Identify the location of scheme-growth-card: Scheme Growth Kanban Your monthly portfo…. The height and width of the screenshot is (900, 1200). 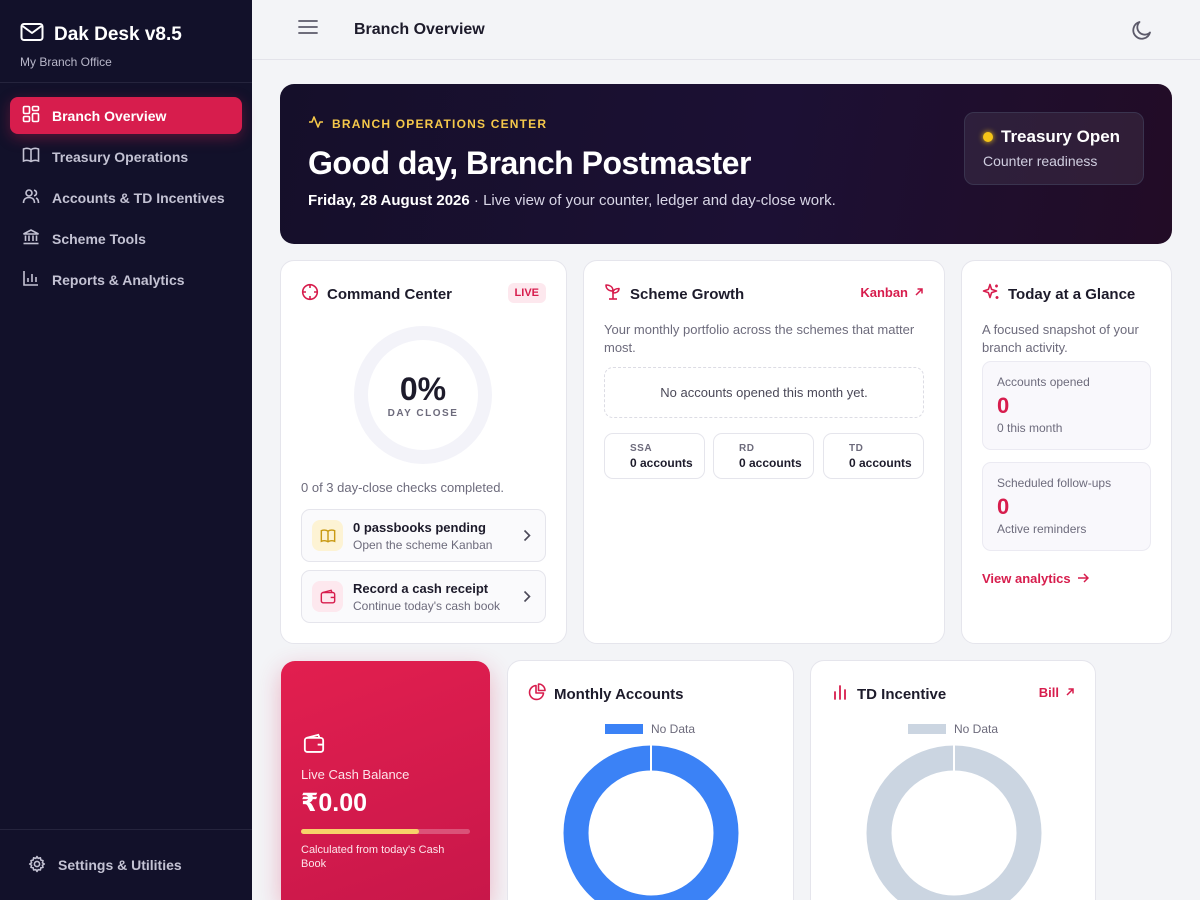
(764, 452).